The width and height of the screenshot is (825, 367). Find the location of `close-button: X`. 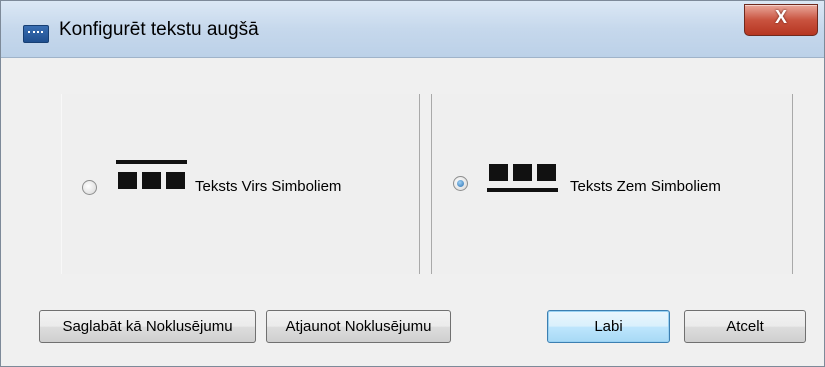

close-button: X is located at coordinates (781, 20).